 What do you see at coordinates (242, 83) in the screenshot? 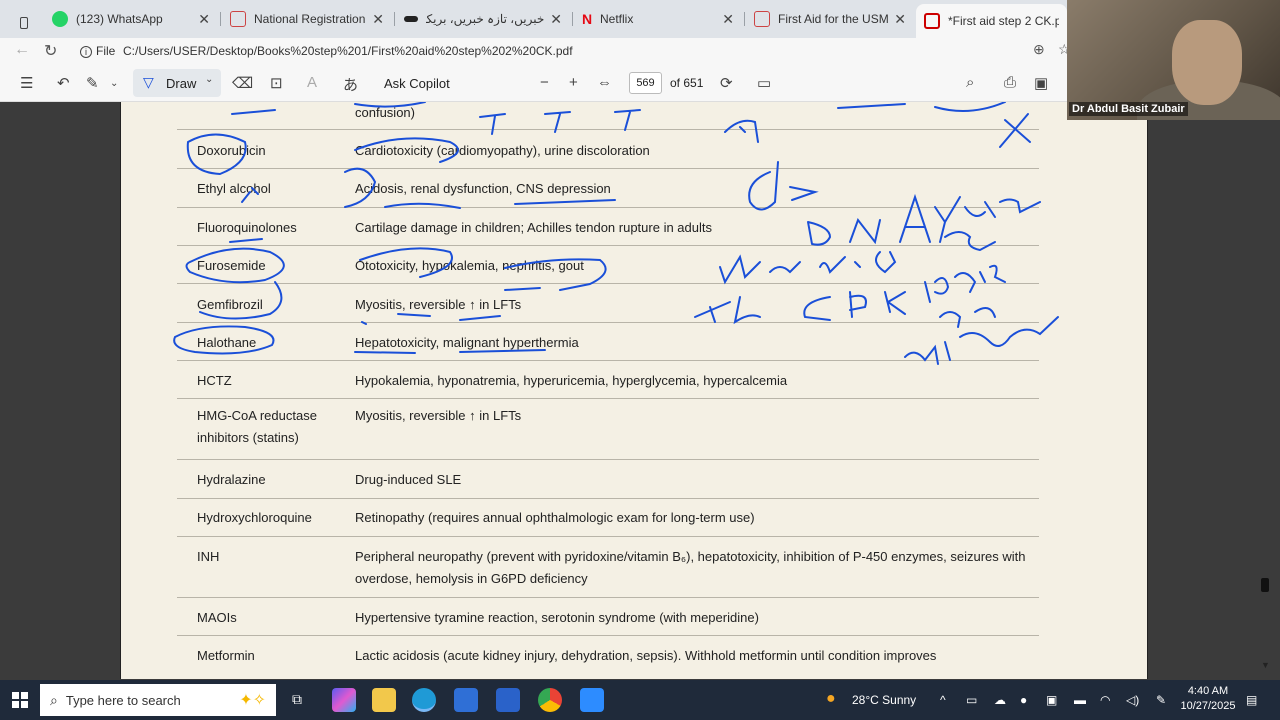
I see `eraser-icon: ⌫` at bounding box center [242, 83].